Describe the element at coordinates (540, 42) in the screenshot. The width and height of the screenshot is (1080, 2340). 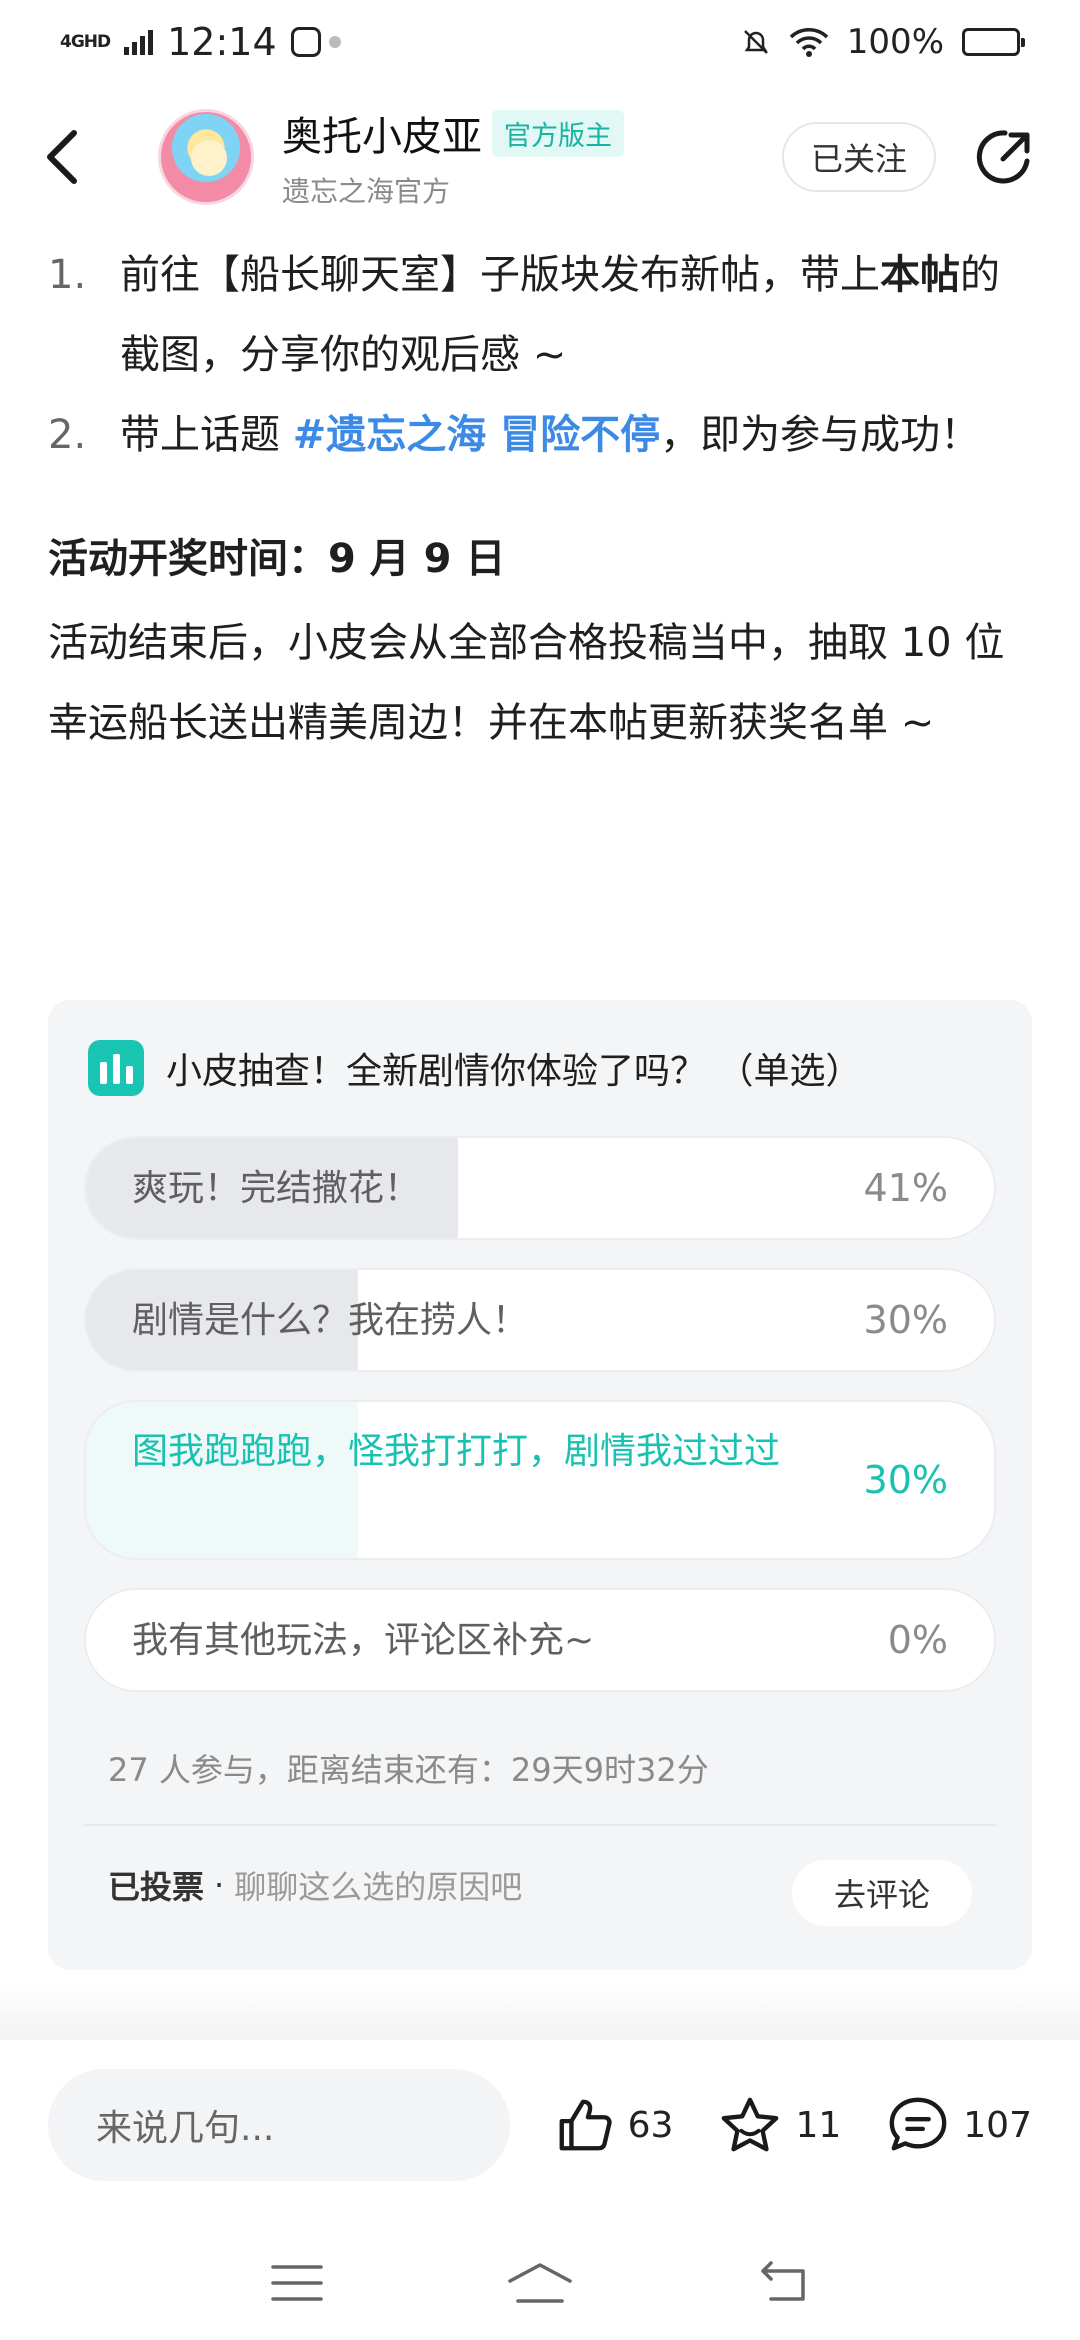
I see `status-bar: 4GHD 12:14 100%` at that location.